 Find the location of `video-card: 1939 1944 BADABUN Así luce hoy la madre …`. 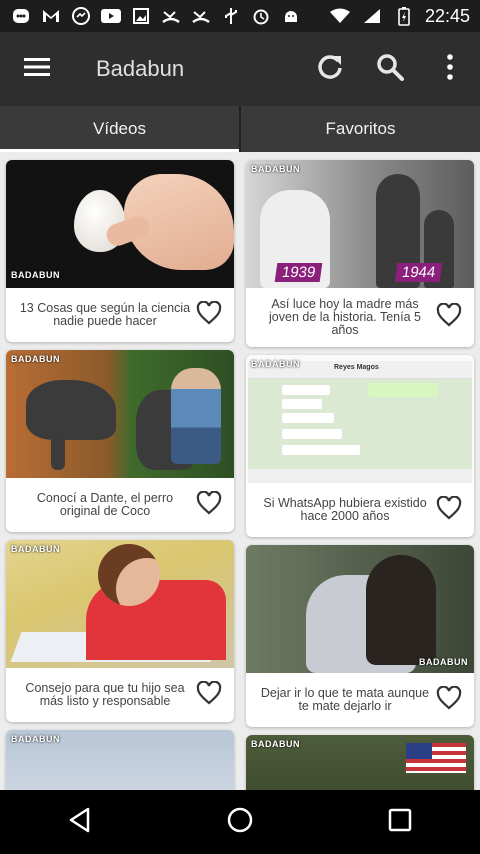

video-card: 1939 1944 BADABUN Así luce hoy la madre … is located at coordinates (360, 253).